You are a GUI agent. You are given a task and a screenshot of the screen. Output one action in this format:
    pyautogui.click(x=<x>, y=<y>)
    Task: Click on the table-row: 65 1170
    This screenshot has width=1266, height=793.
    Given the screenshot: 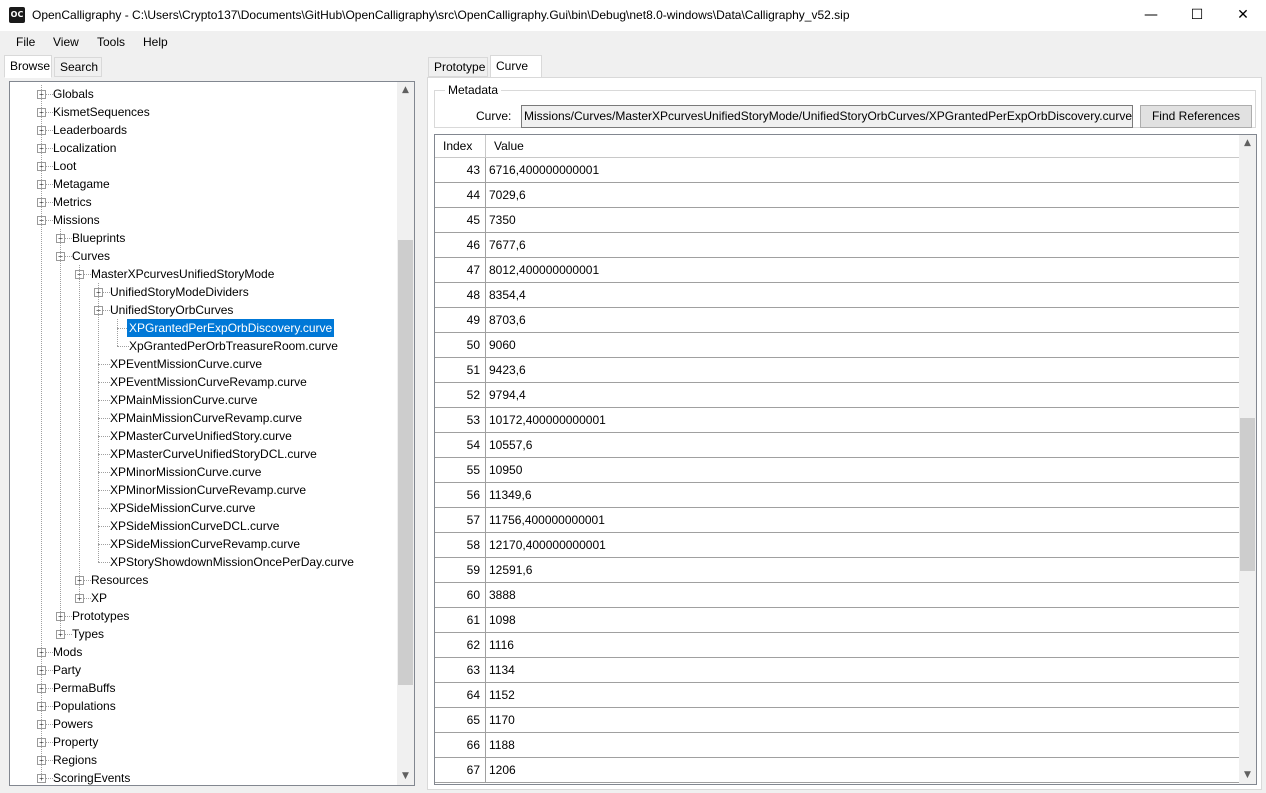 What is the action you would take?
    pyautogui.click(x=838, y=720)
    